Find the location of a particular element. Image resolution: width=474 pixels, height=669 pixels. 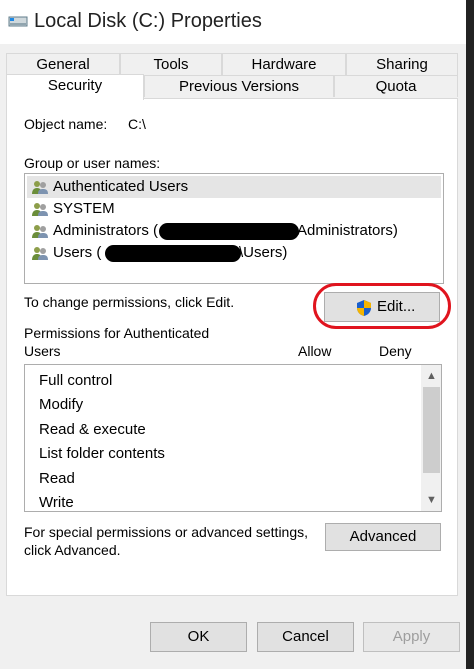

list-item: Read is located at coordinates (57, 478).